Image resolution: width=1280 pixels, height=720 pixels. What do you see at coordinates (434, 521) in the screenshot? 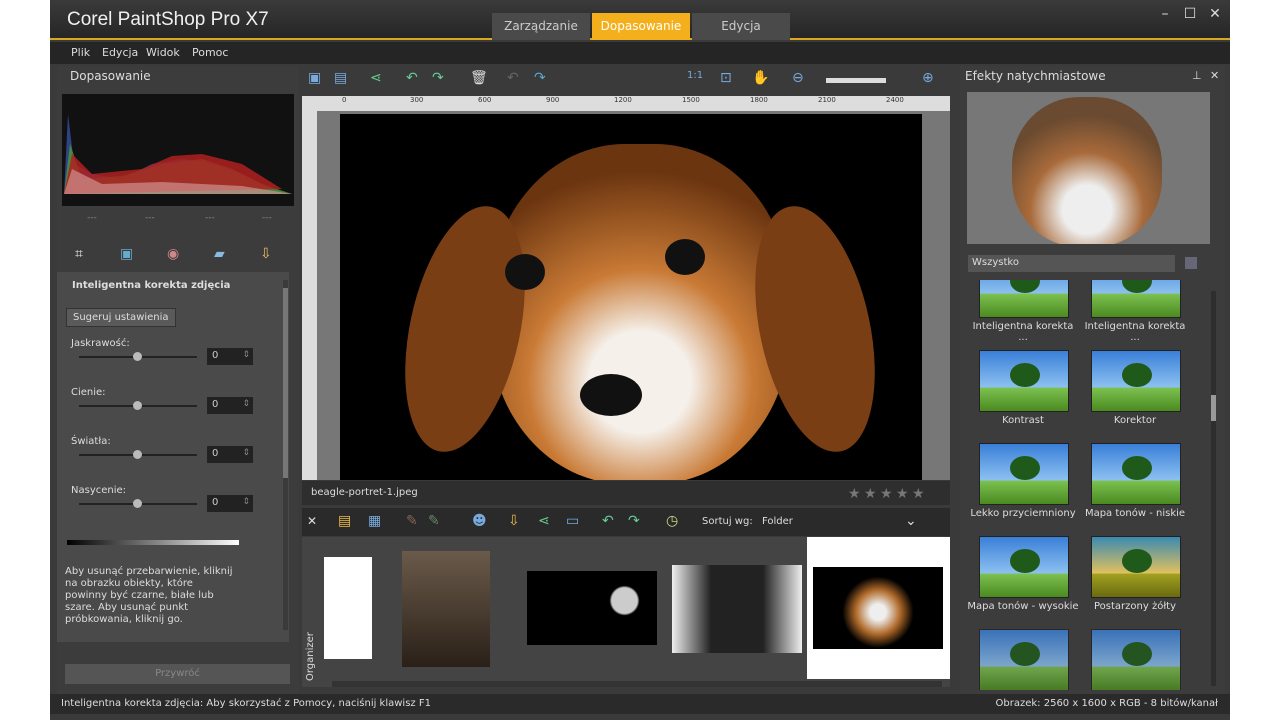
I see `edit2-icon: ✎` at bounding box center [434, 521].